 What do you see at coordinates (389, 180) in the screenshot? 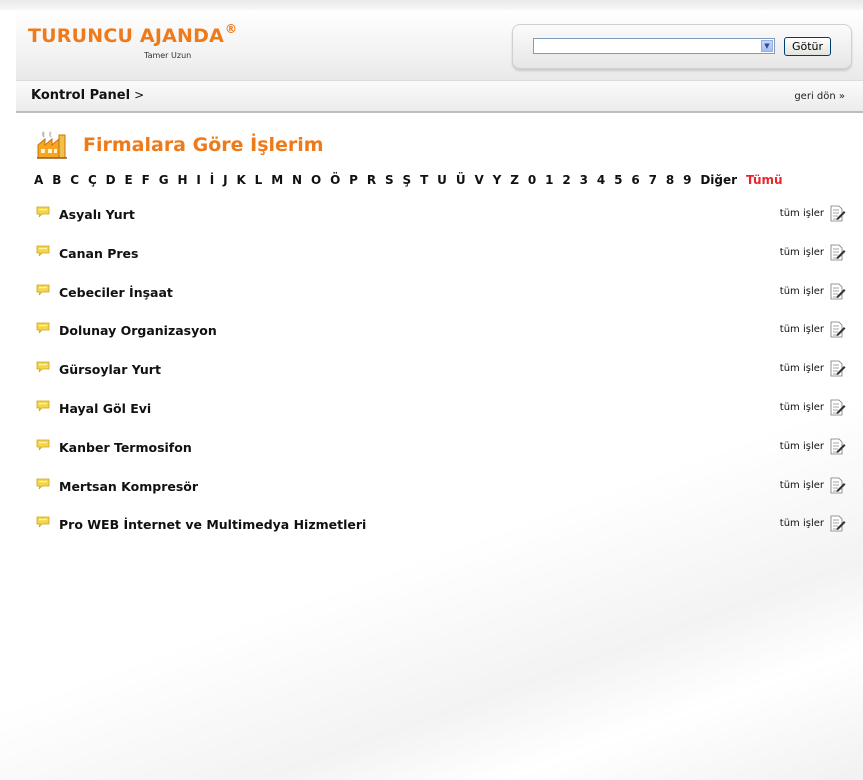
I see `letter-filter-item: S` at bounding box center [389, 180].